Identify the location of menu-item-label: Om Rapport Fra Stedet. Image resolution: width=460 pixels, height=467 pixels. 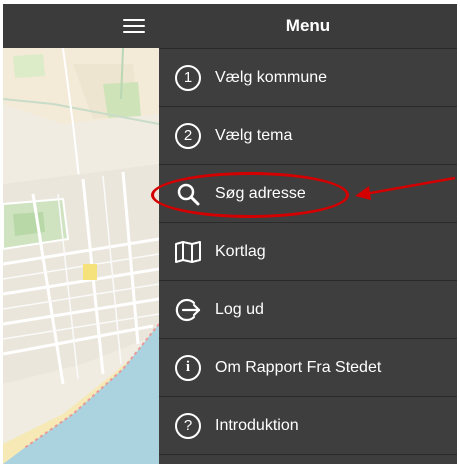
(298, 367).